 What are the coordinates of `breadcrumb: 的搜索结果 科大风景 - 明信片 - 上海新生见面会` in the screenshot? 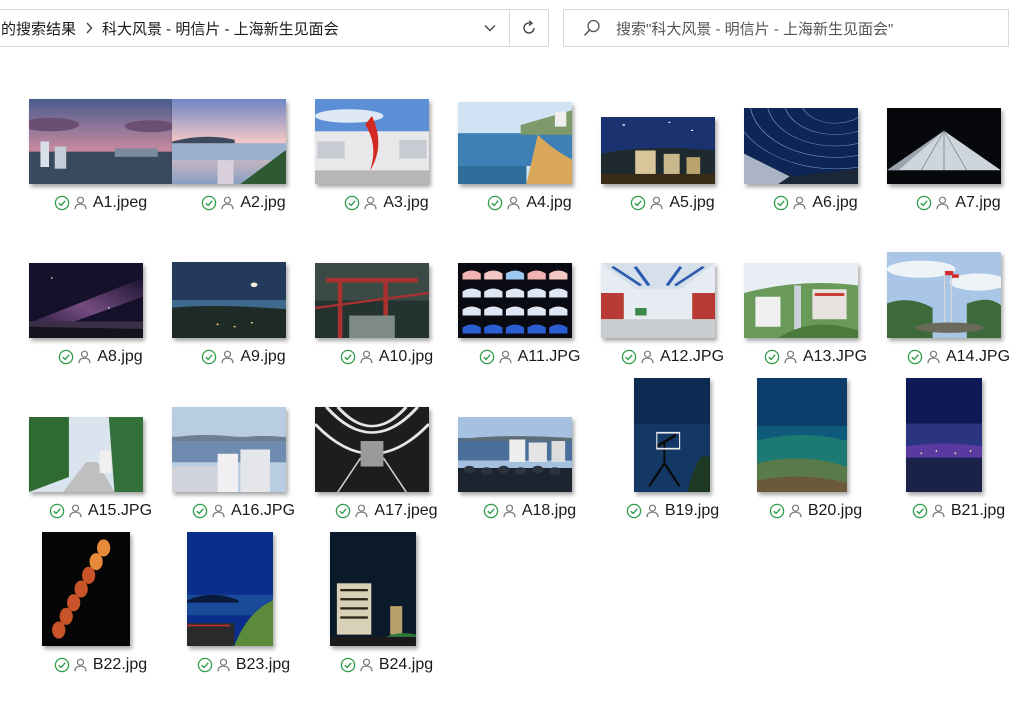 It's located at (235, 28).